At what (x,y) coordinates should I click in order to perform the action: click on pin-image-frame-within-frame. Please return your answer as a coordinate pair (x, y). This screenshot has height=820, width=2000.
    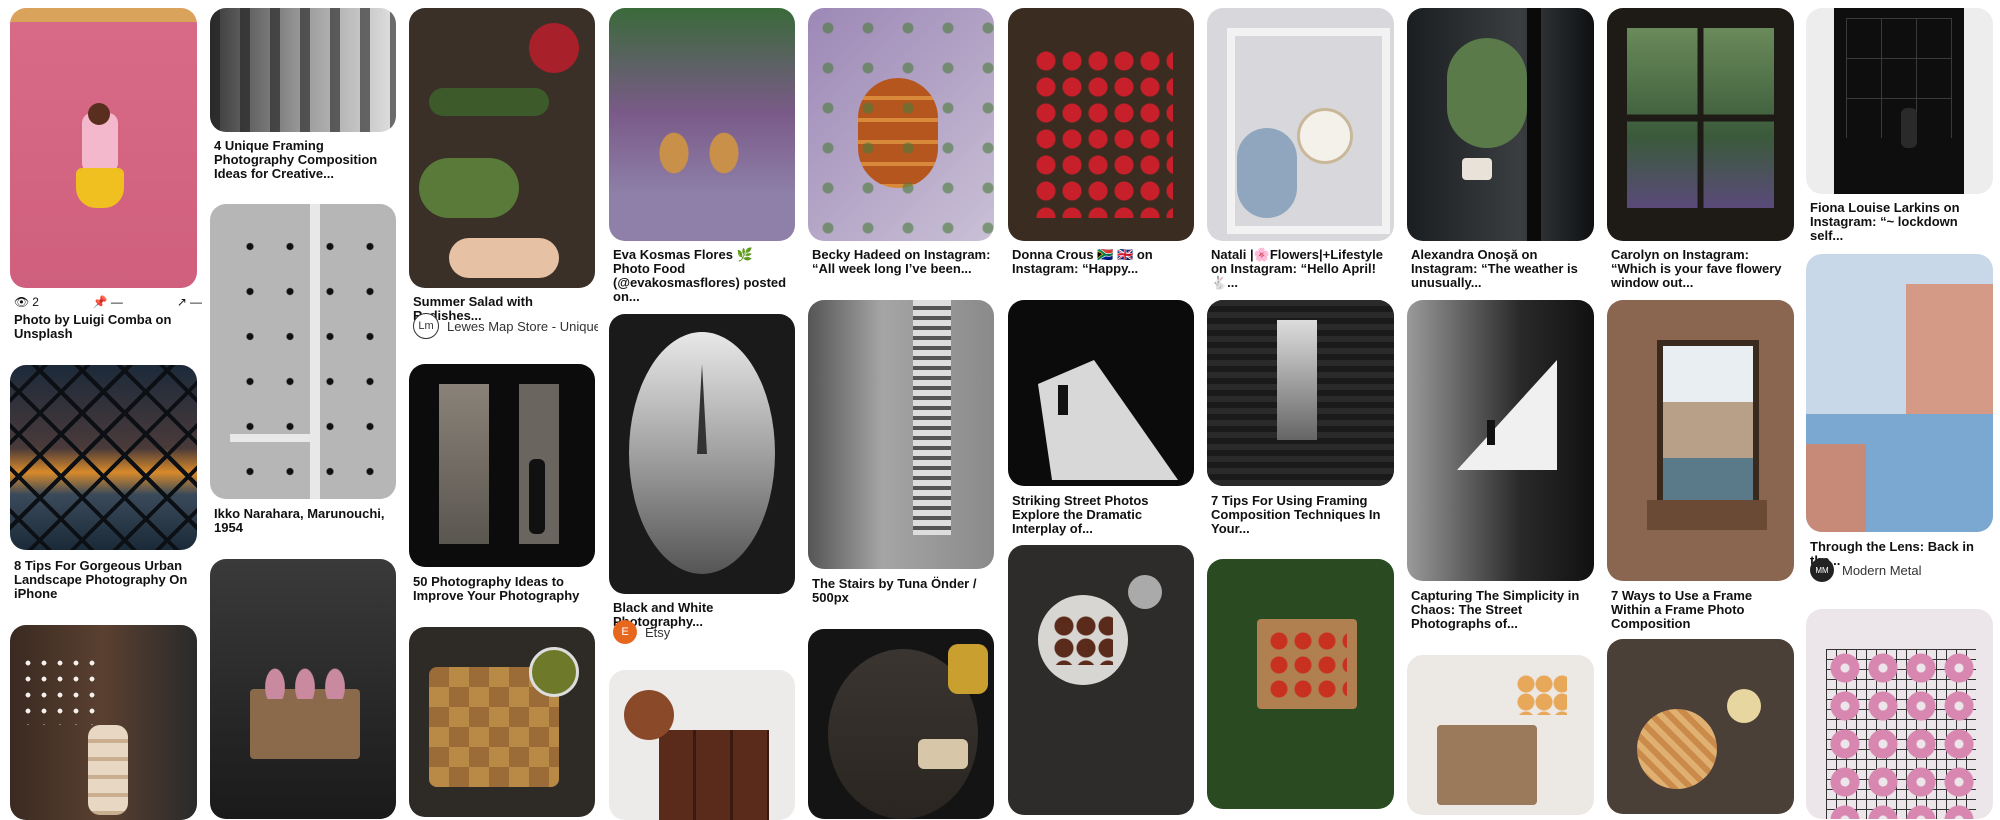
    Looking at the image, I should click on (1700, 440).